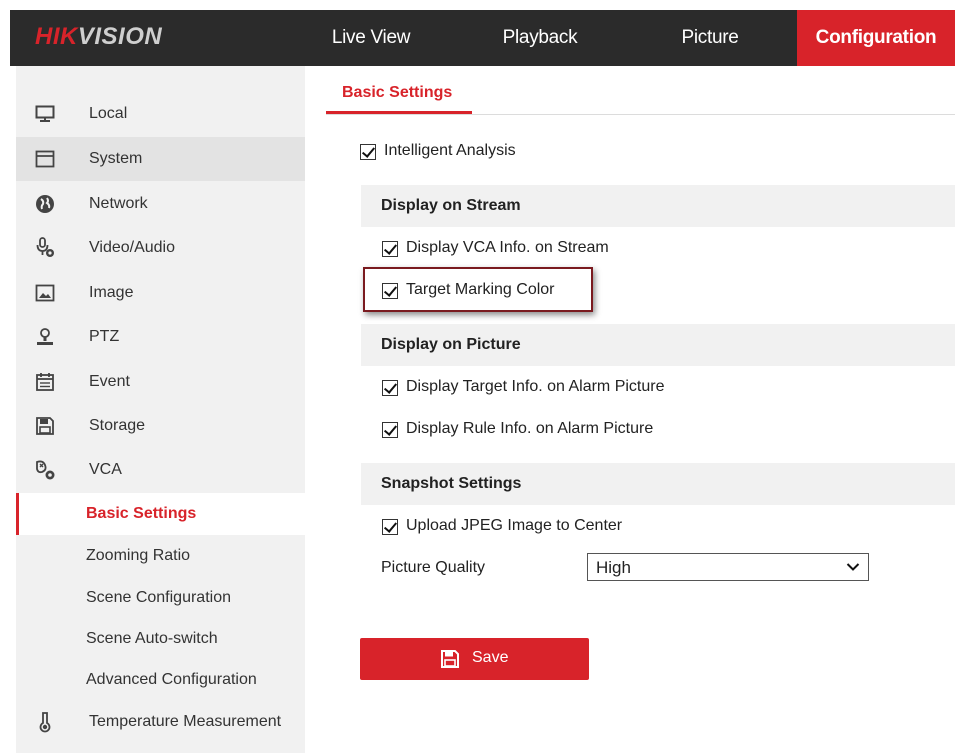 This screenshot has height=753, width=955. What do you see at coordinates (514, 525) in the screenshot?
I see `upload-jpeg-label: Upload JPEG Image to Center` at bounding box center [514, 525].